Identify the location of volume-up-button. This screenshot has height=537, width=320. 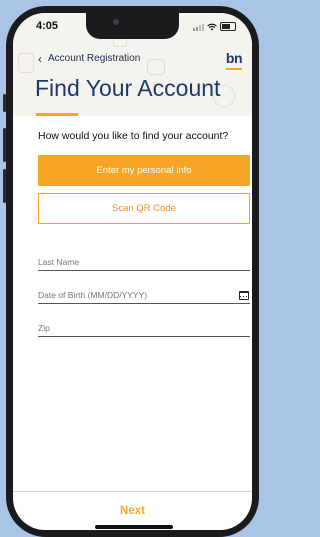
(4, 145).